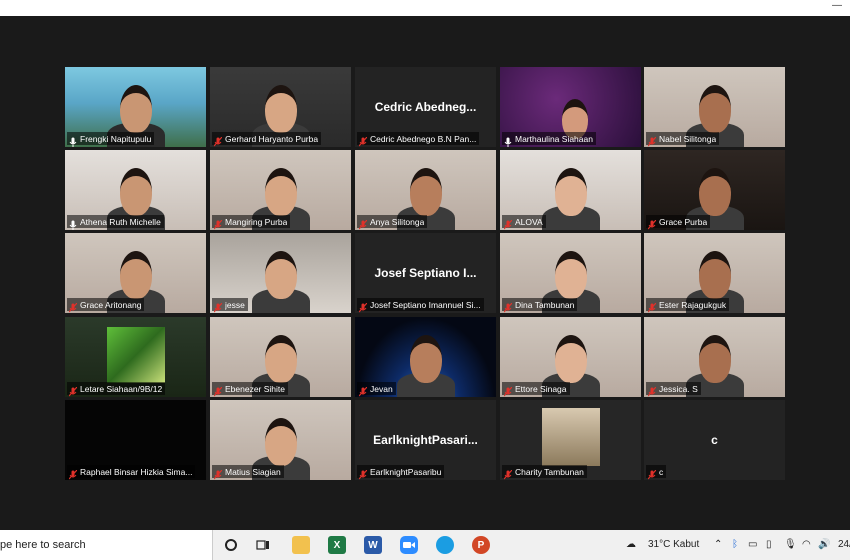 The height and width of the screenshot is (560, 850). Describe the element at coordinates (481, 545) in the screenshot. I see `powerpoint-icon: P` at that location.